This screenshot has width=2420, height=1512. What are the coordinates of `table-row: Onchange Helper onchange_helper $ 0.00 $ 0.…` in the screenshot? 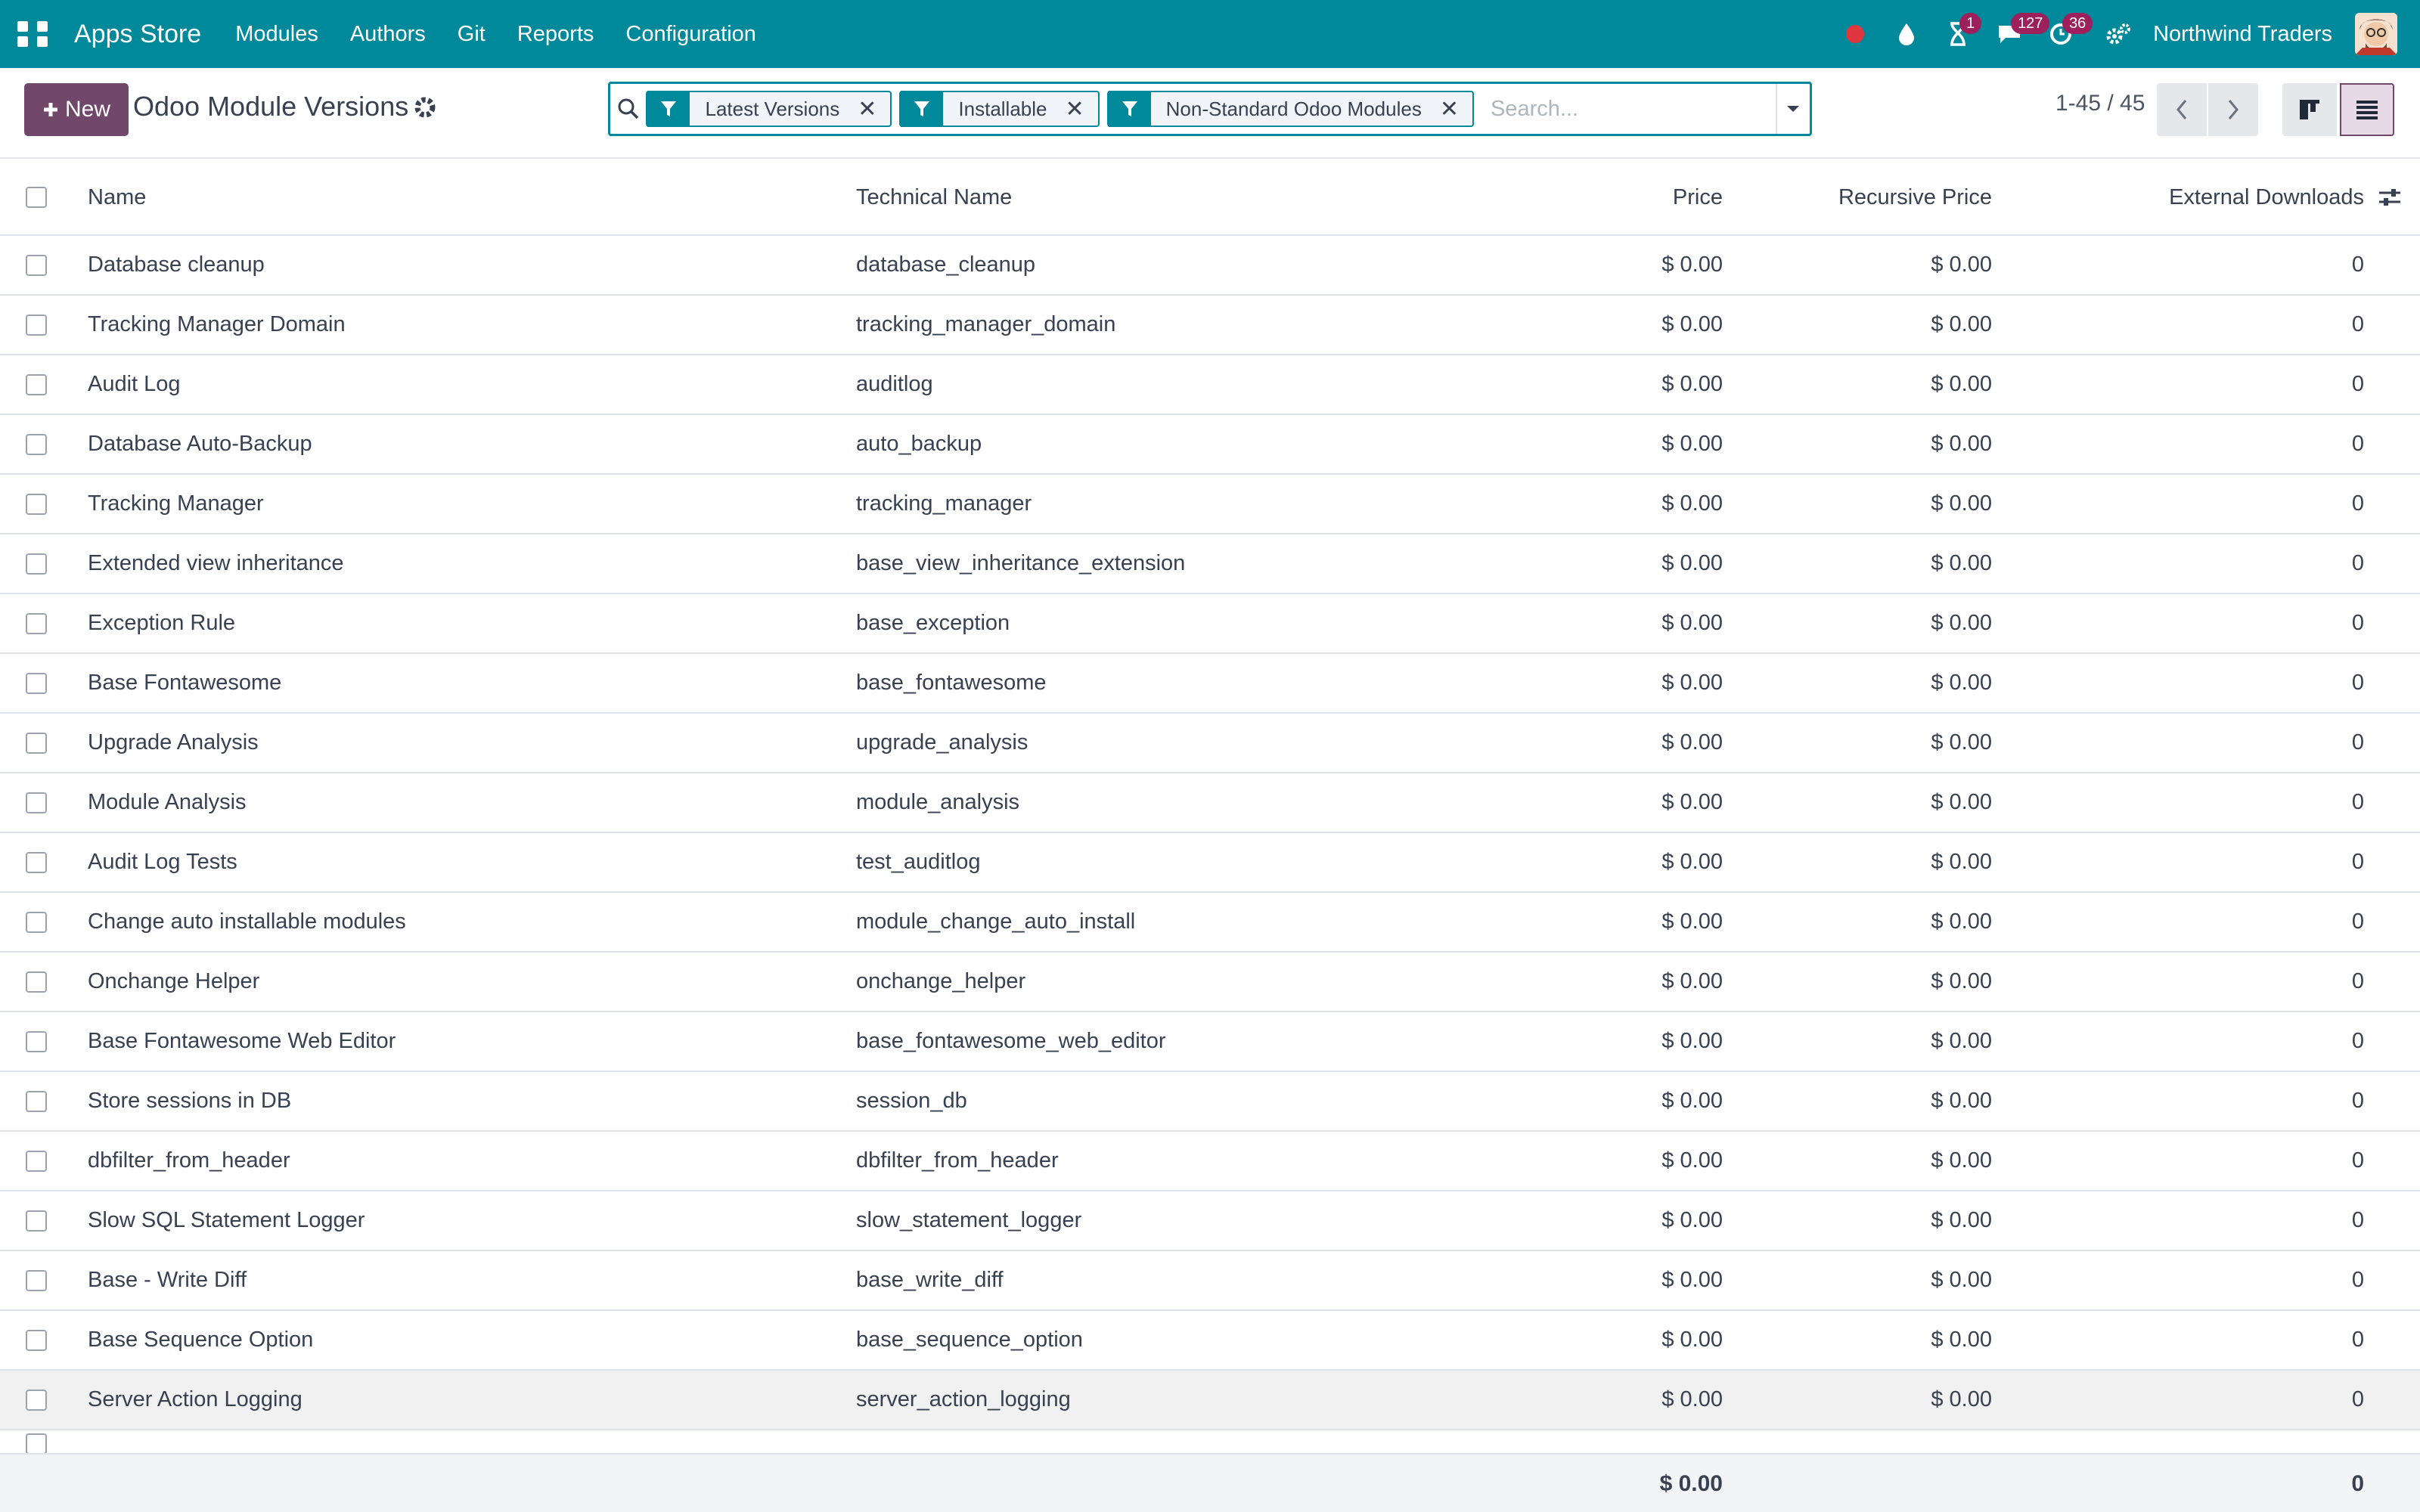 It's located at (1210, 983).